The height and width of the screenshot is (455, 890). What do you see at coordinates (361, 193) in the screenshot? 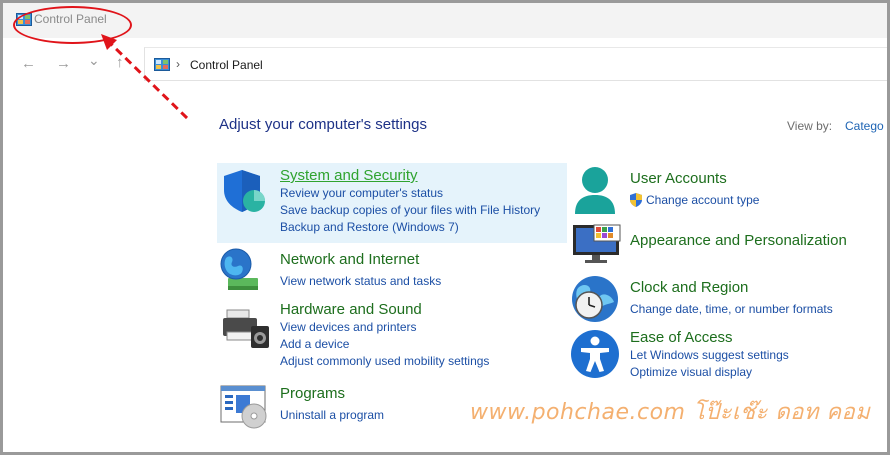
I see `link-review-computer-status: Review your computer's status` at bounding box center [361, 193].